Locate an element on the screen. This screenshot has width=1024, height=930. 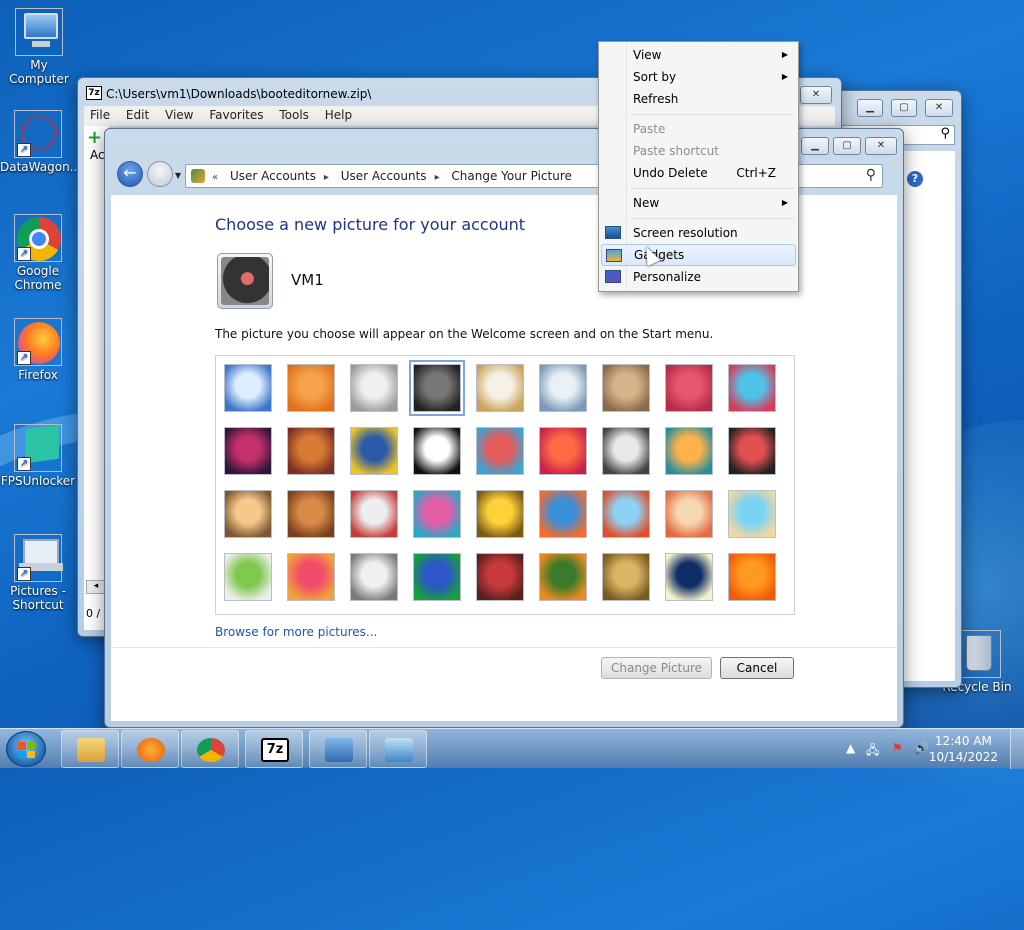
picture-butterfly is located at coordinates (563, 577).